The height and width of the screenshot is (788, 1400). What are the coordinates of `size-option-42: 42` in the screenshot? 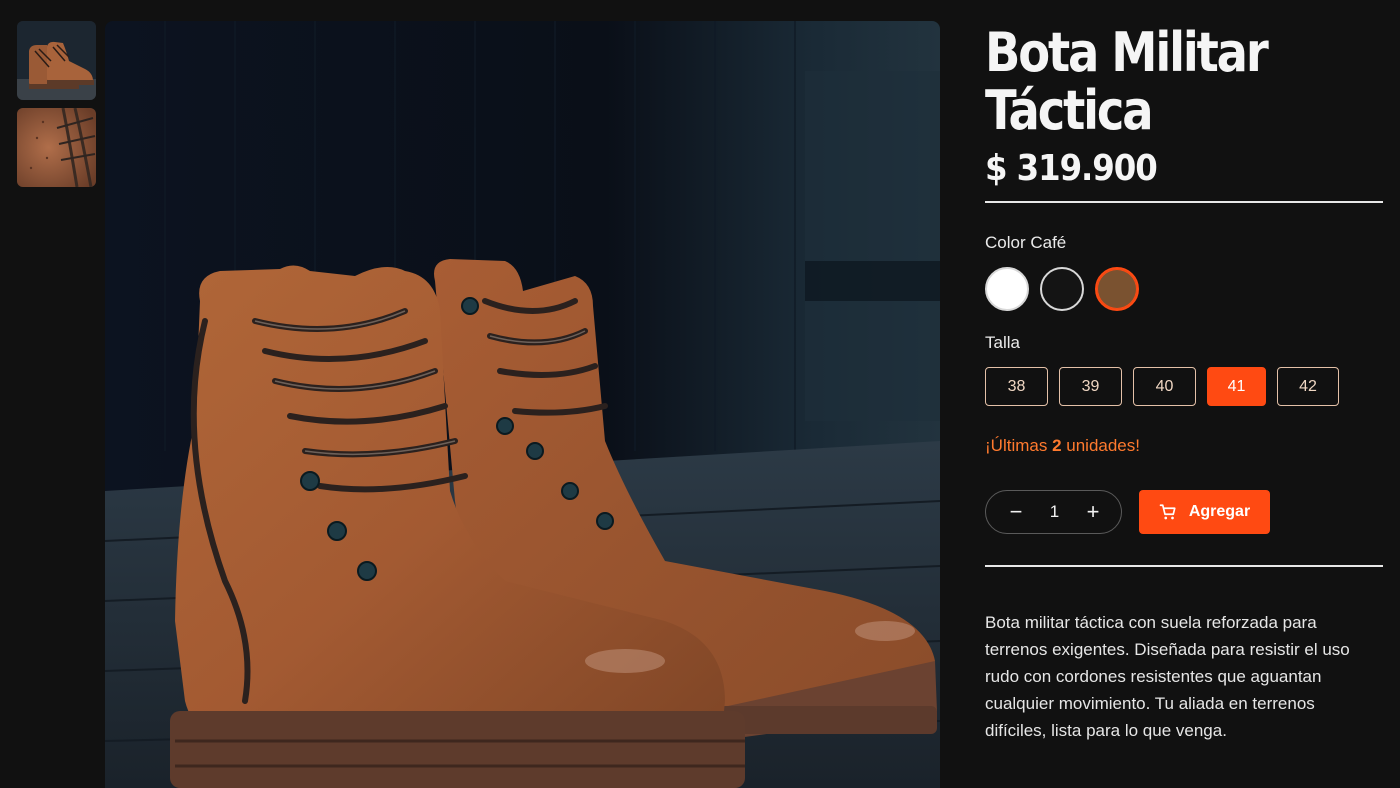 It's located at (1308, 386).